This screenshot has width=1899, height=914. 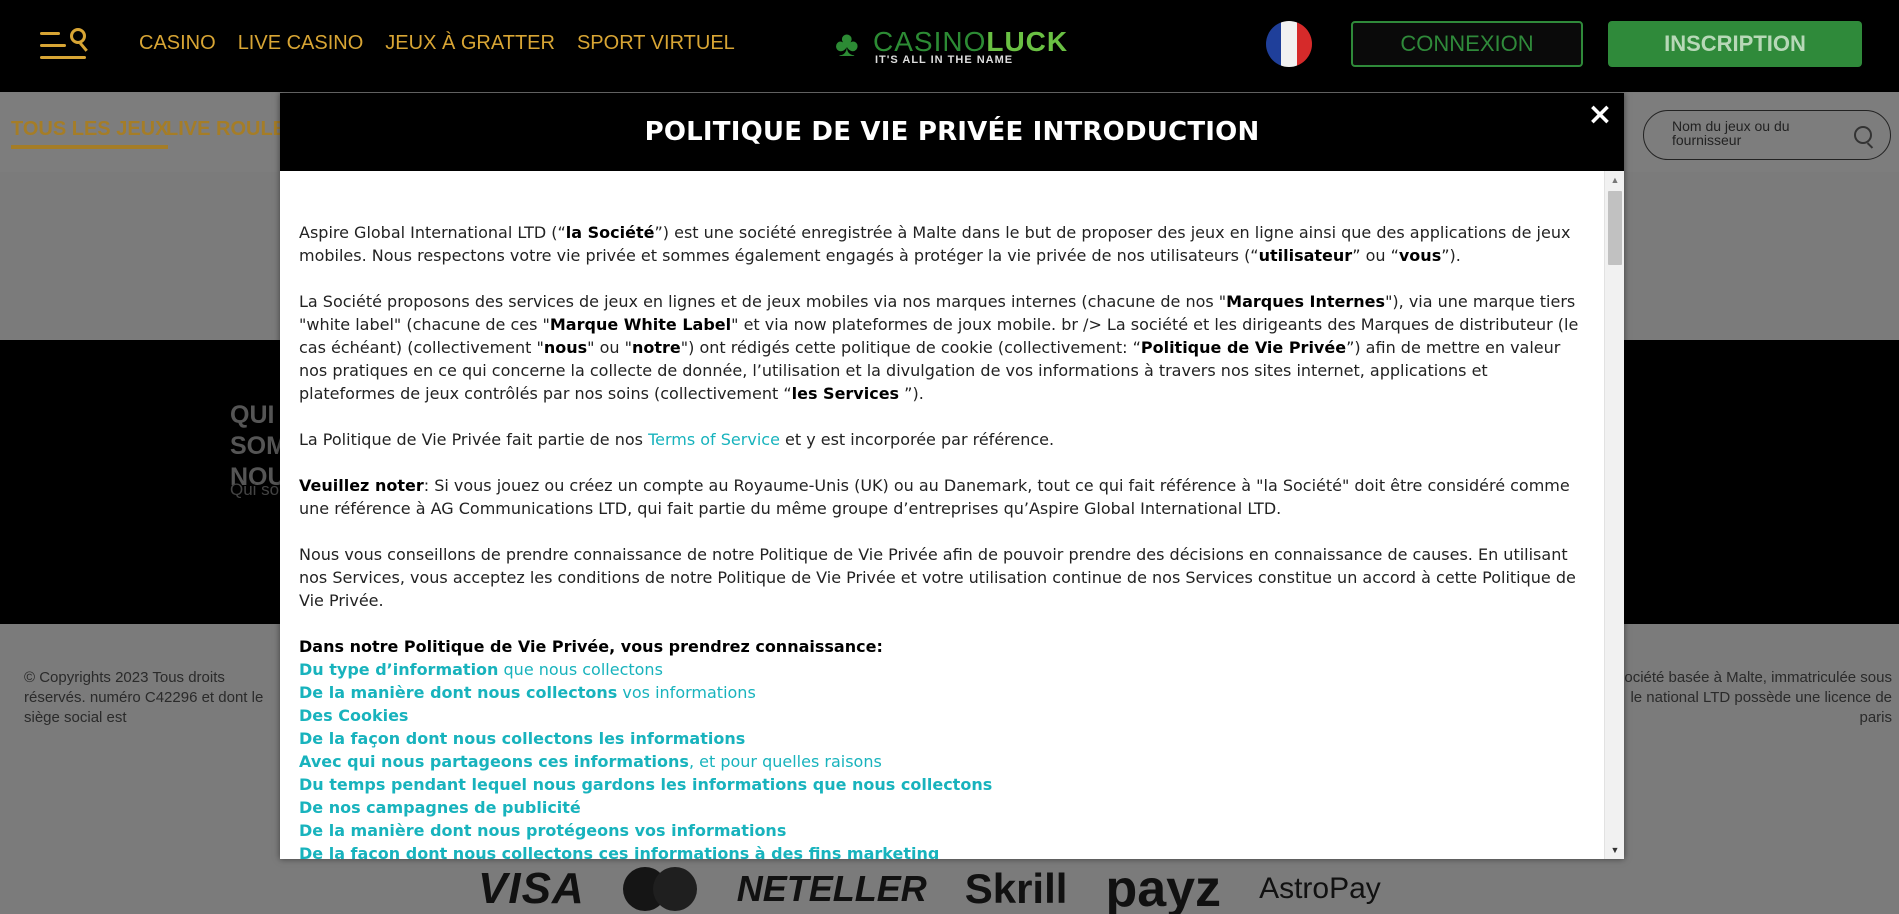 What do you see at coordinates (1615, 850) in the screenshot?
I see `scroll-down-arrow-icon: ▼` at bounding box center [1615, 850].